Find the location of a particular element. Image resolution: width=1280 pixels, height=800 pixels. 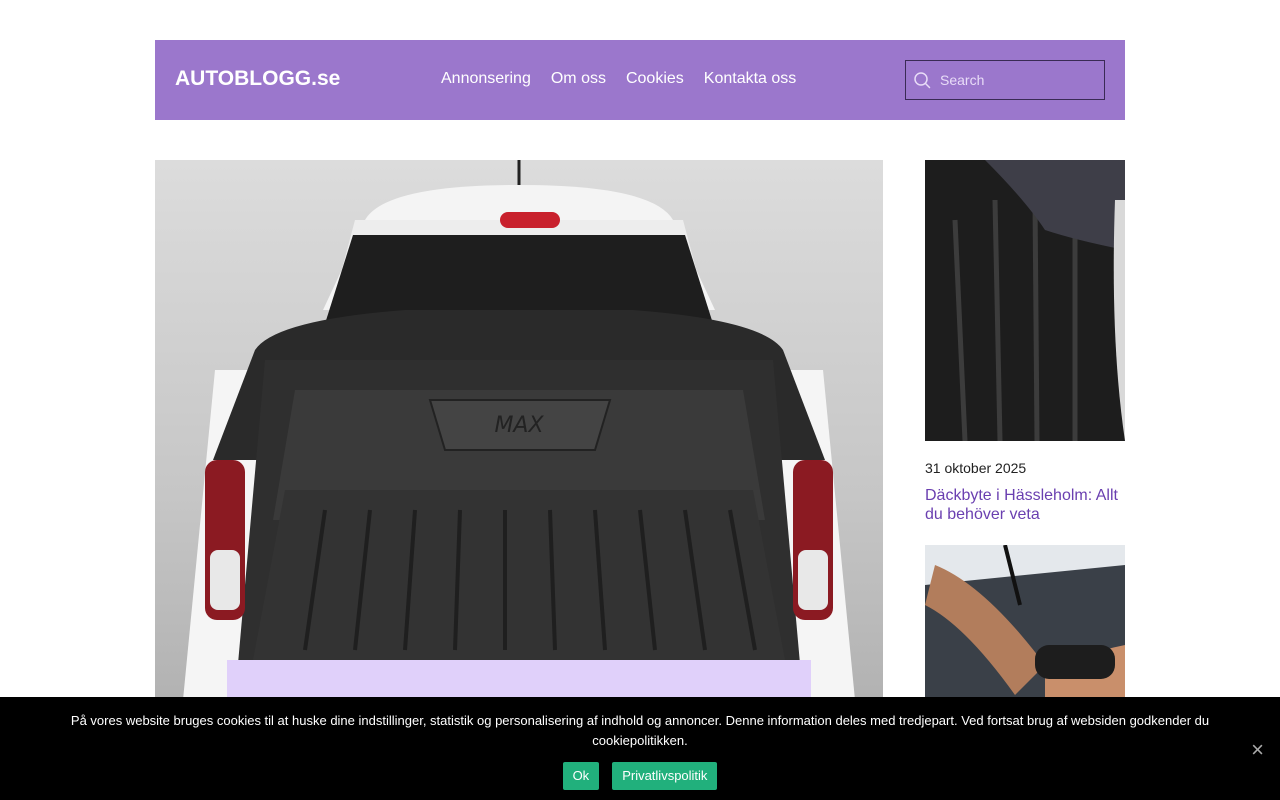

site-logo: AUTOBLOGG.se is located at coordinates (257, 79).